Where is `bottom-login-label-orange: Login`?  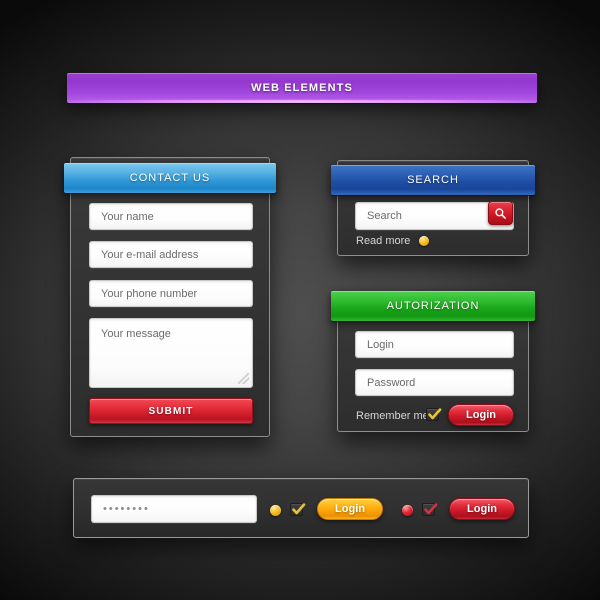 bottom-login-label-orange: Login is located at coordinates (350, 509).